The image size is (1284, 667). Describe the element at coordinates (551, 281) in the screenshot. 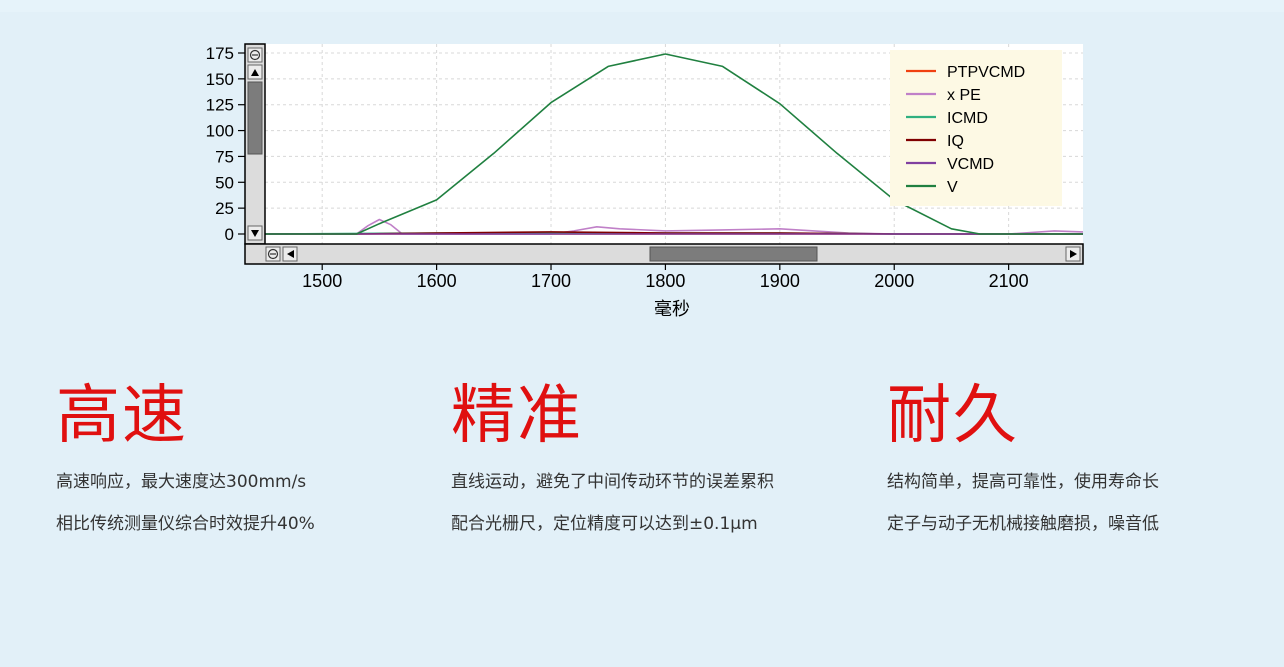

I see `x-tick-label: 1700` at that location.